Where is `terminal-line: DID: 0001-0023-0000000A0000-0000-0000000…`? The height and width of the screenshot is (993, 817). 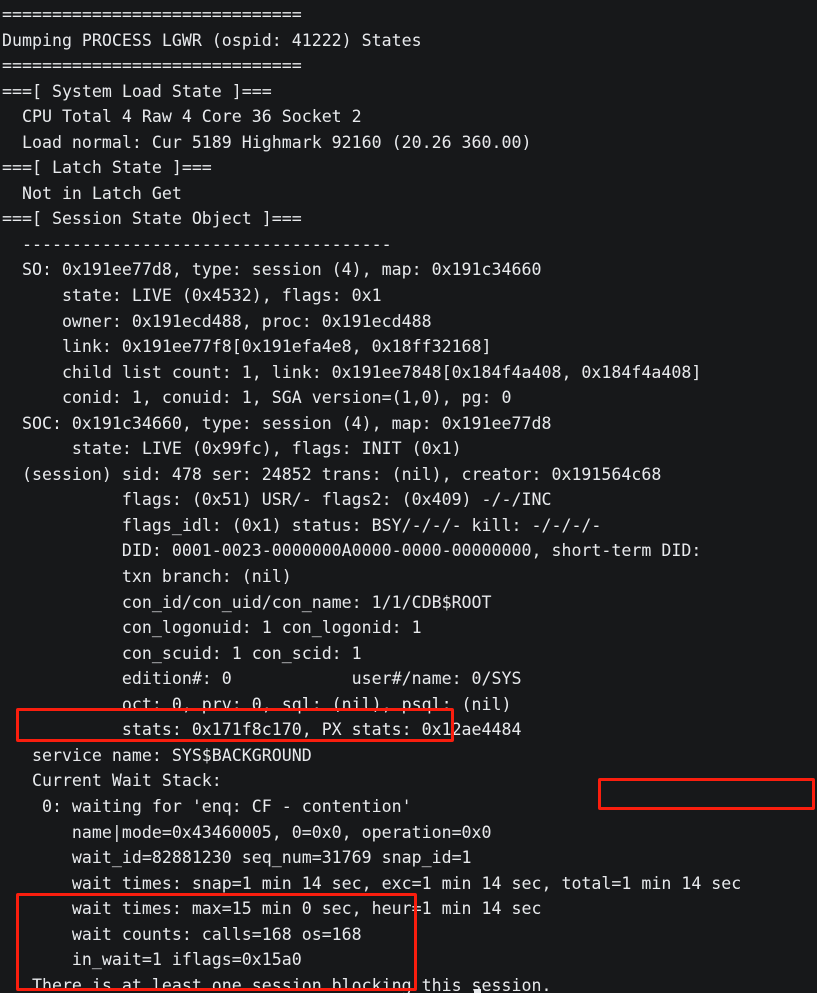 terminal-line: DID: 0001-0023-0000000A0000-0000-0000000… is located at coordinates (352, 551).